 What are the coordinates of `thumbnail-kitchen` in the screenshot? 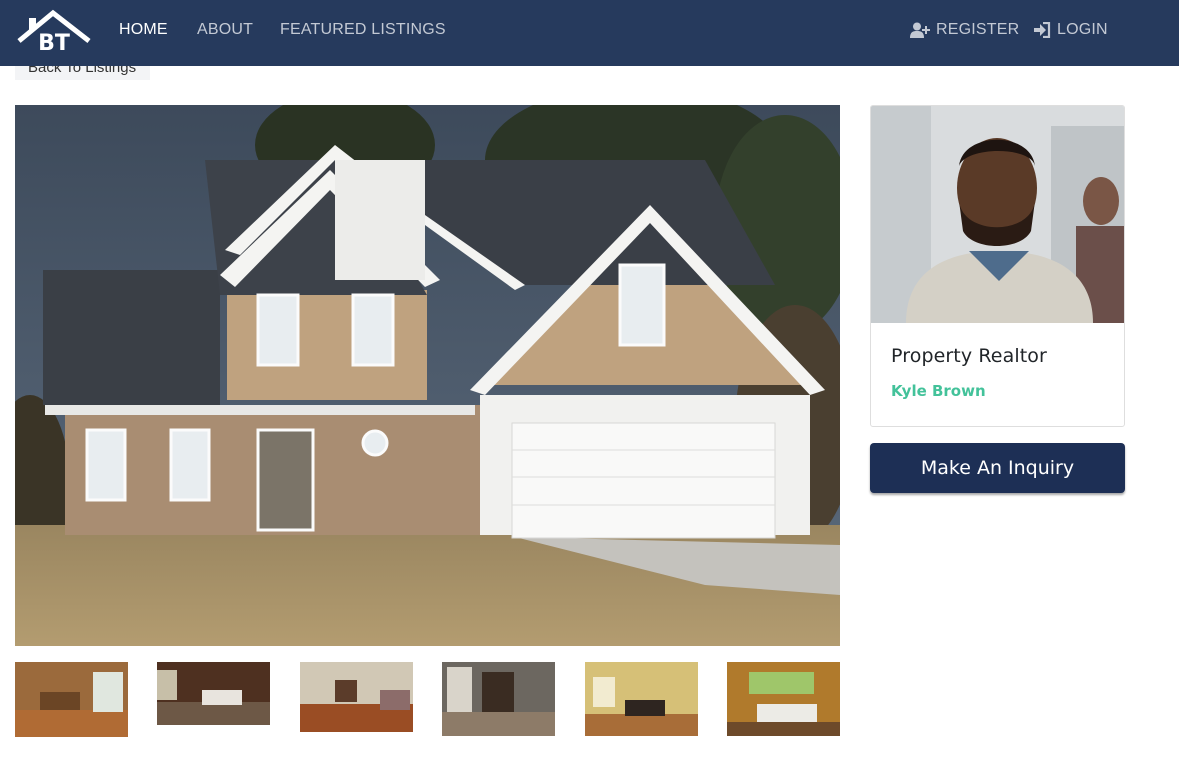 It's located at (71, 699).